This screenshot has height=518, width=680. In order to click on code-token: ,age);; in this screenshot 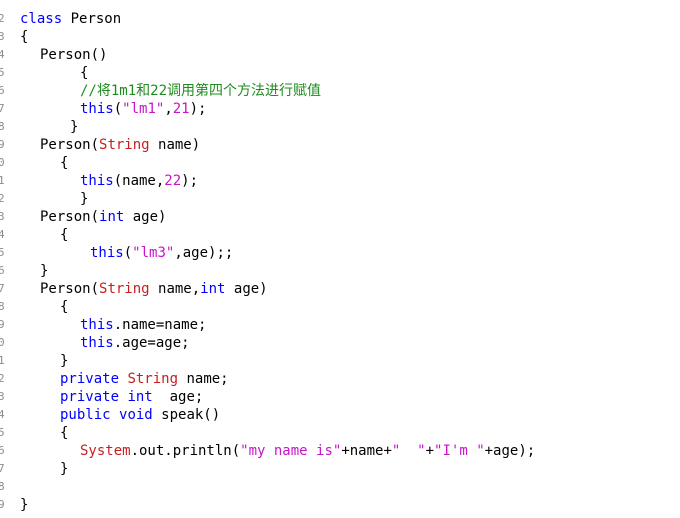, I will do `click(204, 253)`.